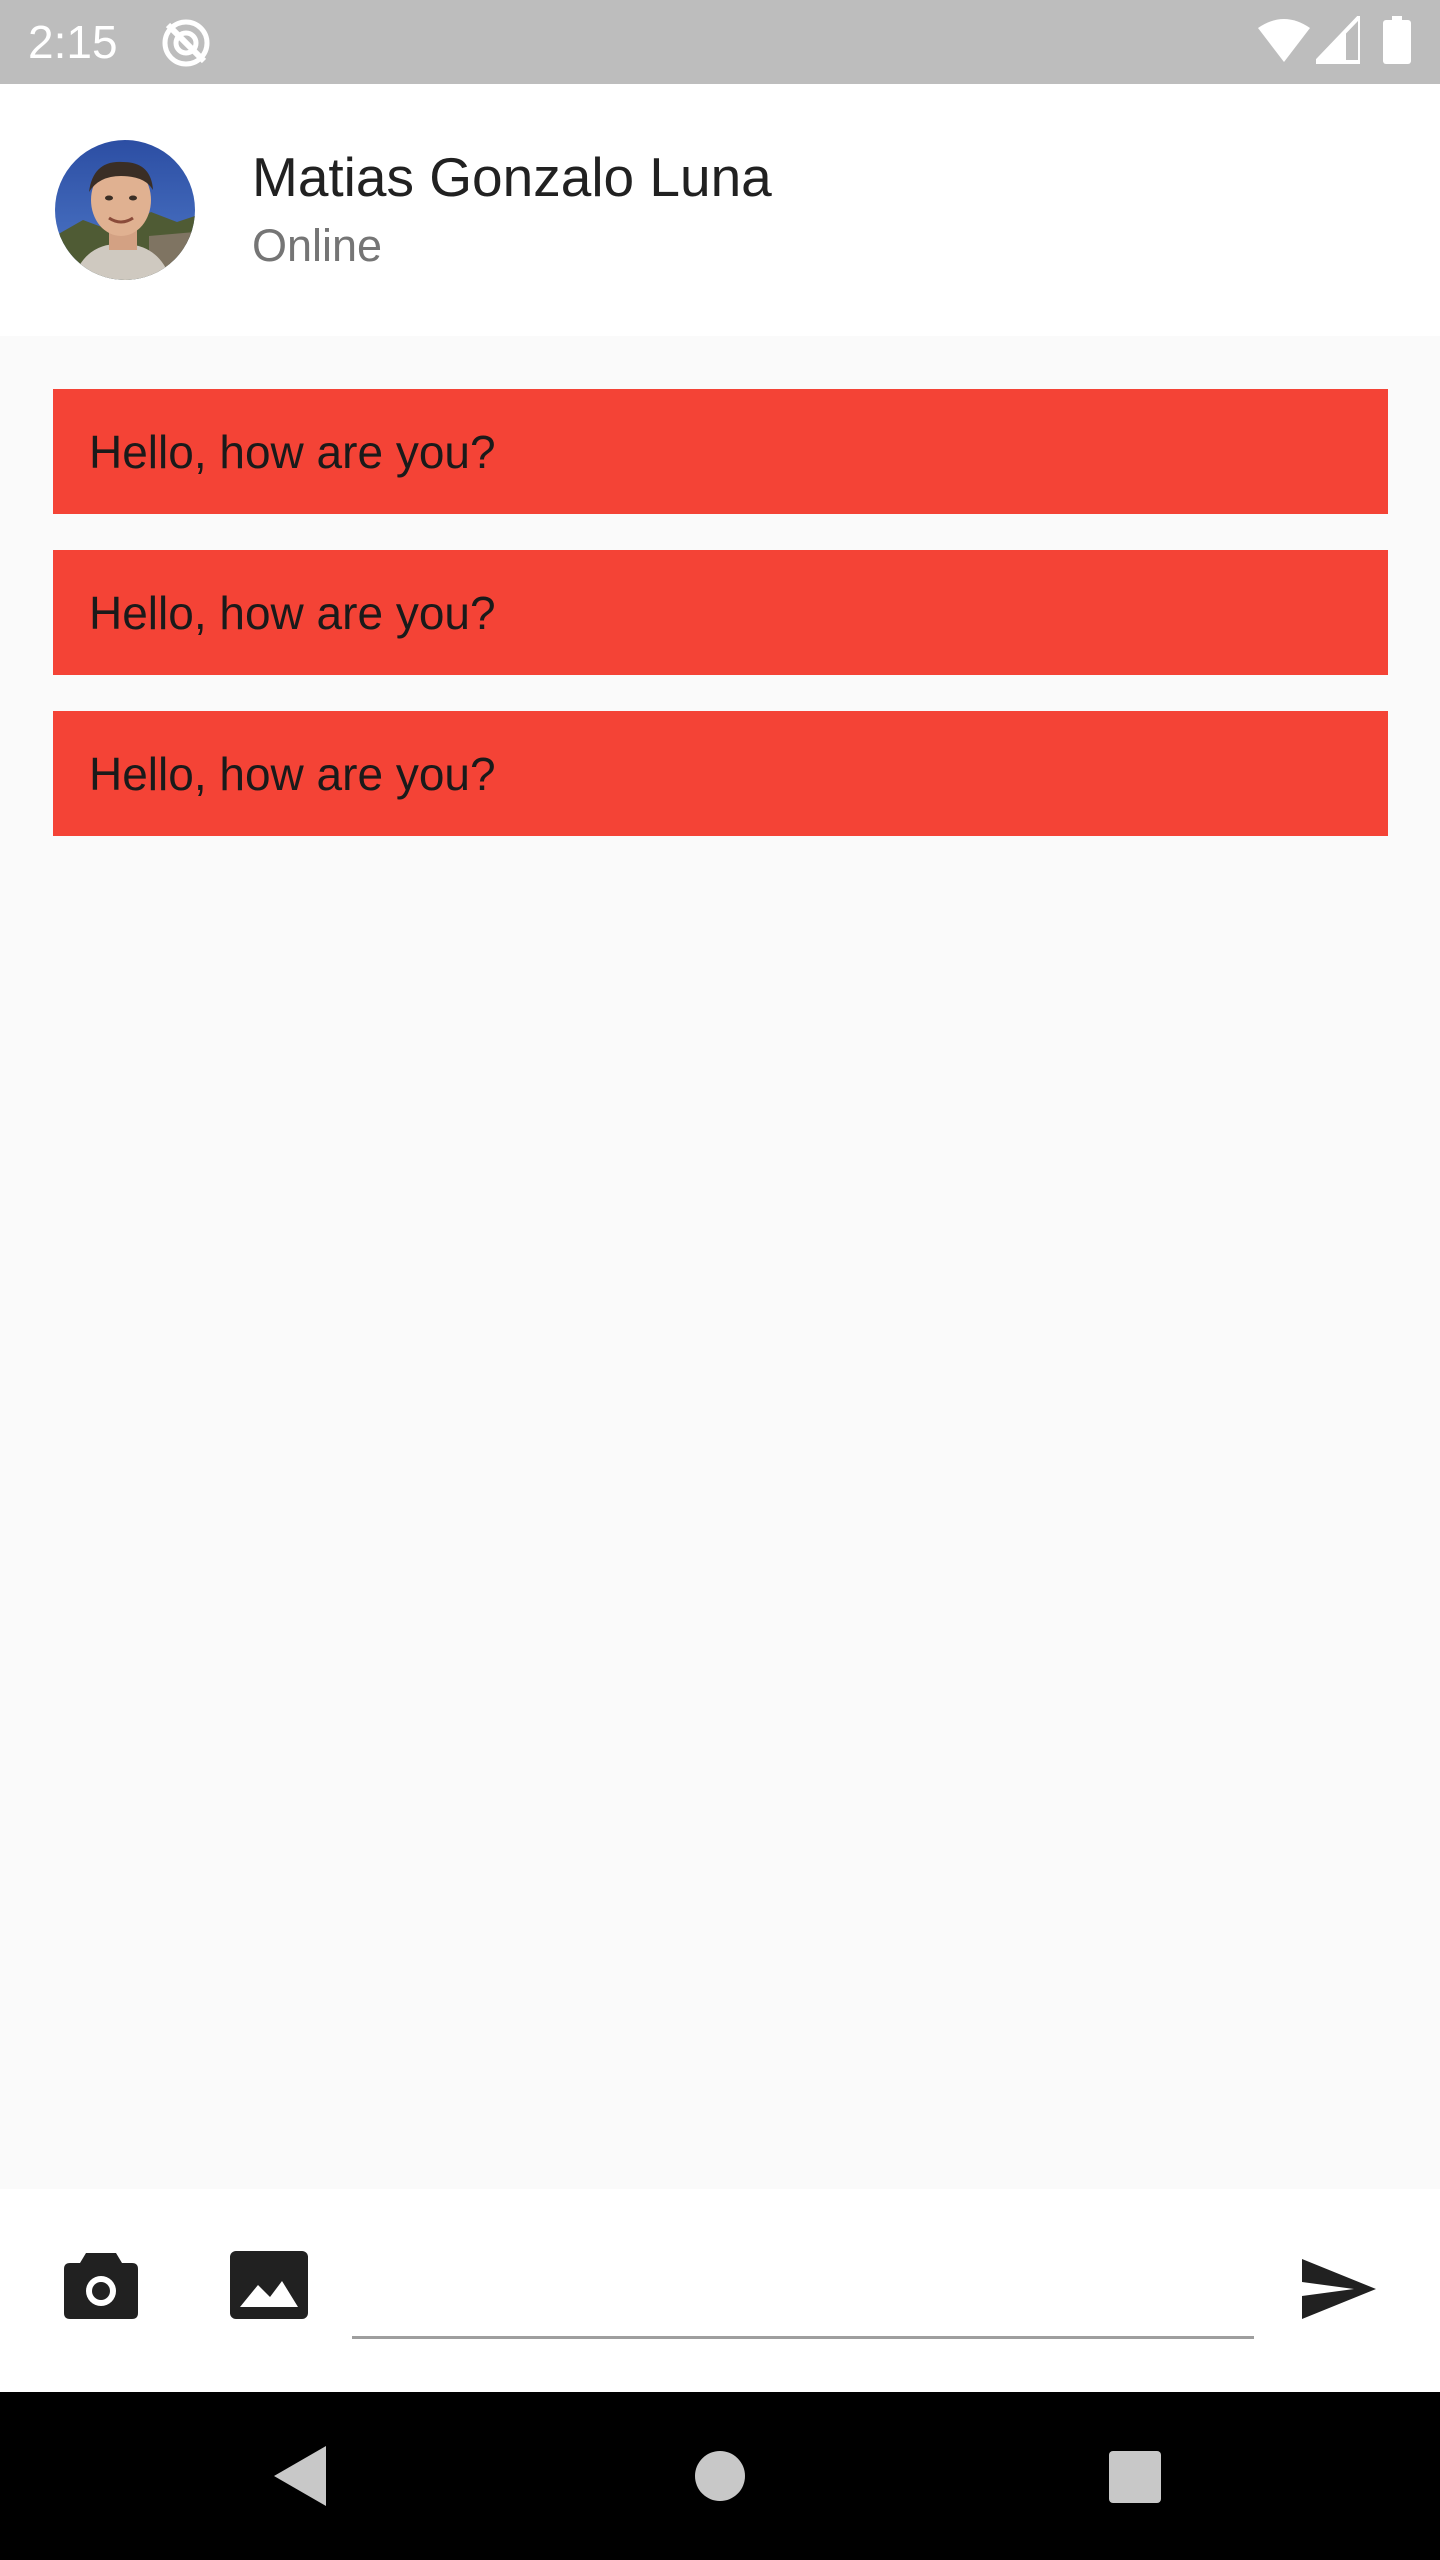  I want to click on recents-button, so click(1135, 2477).